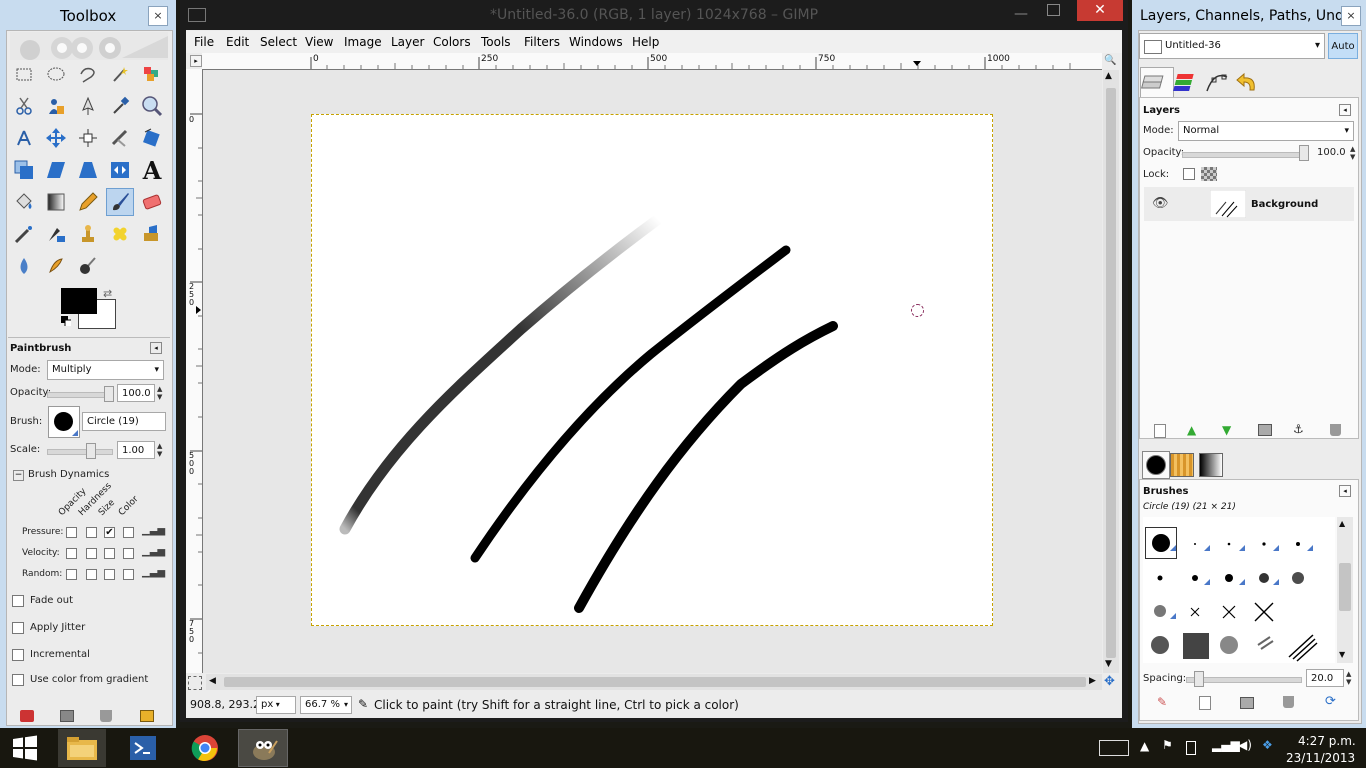  What do you see at coordinates (67, 716) in the screenshot?
I see `restore-options-icon` at bounding box center [67, 716].